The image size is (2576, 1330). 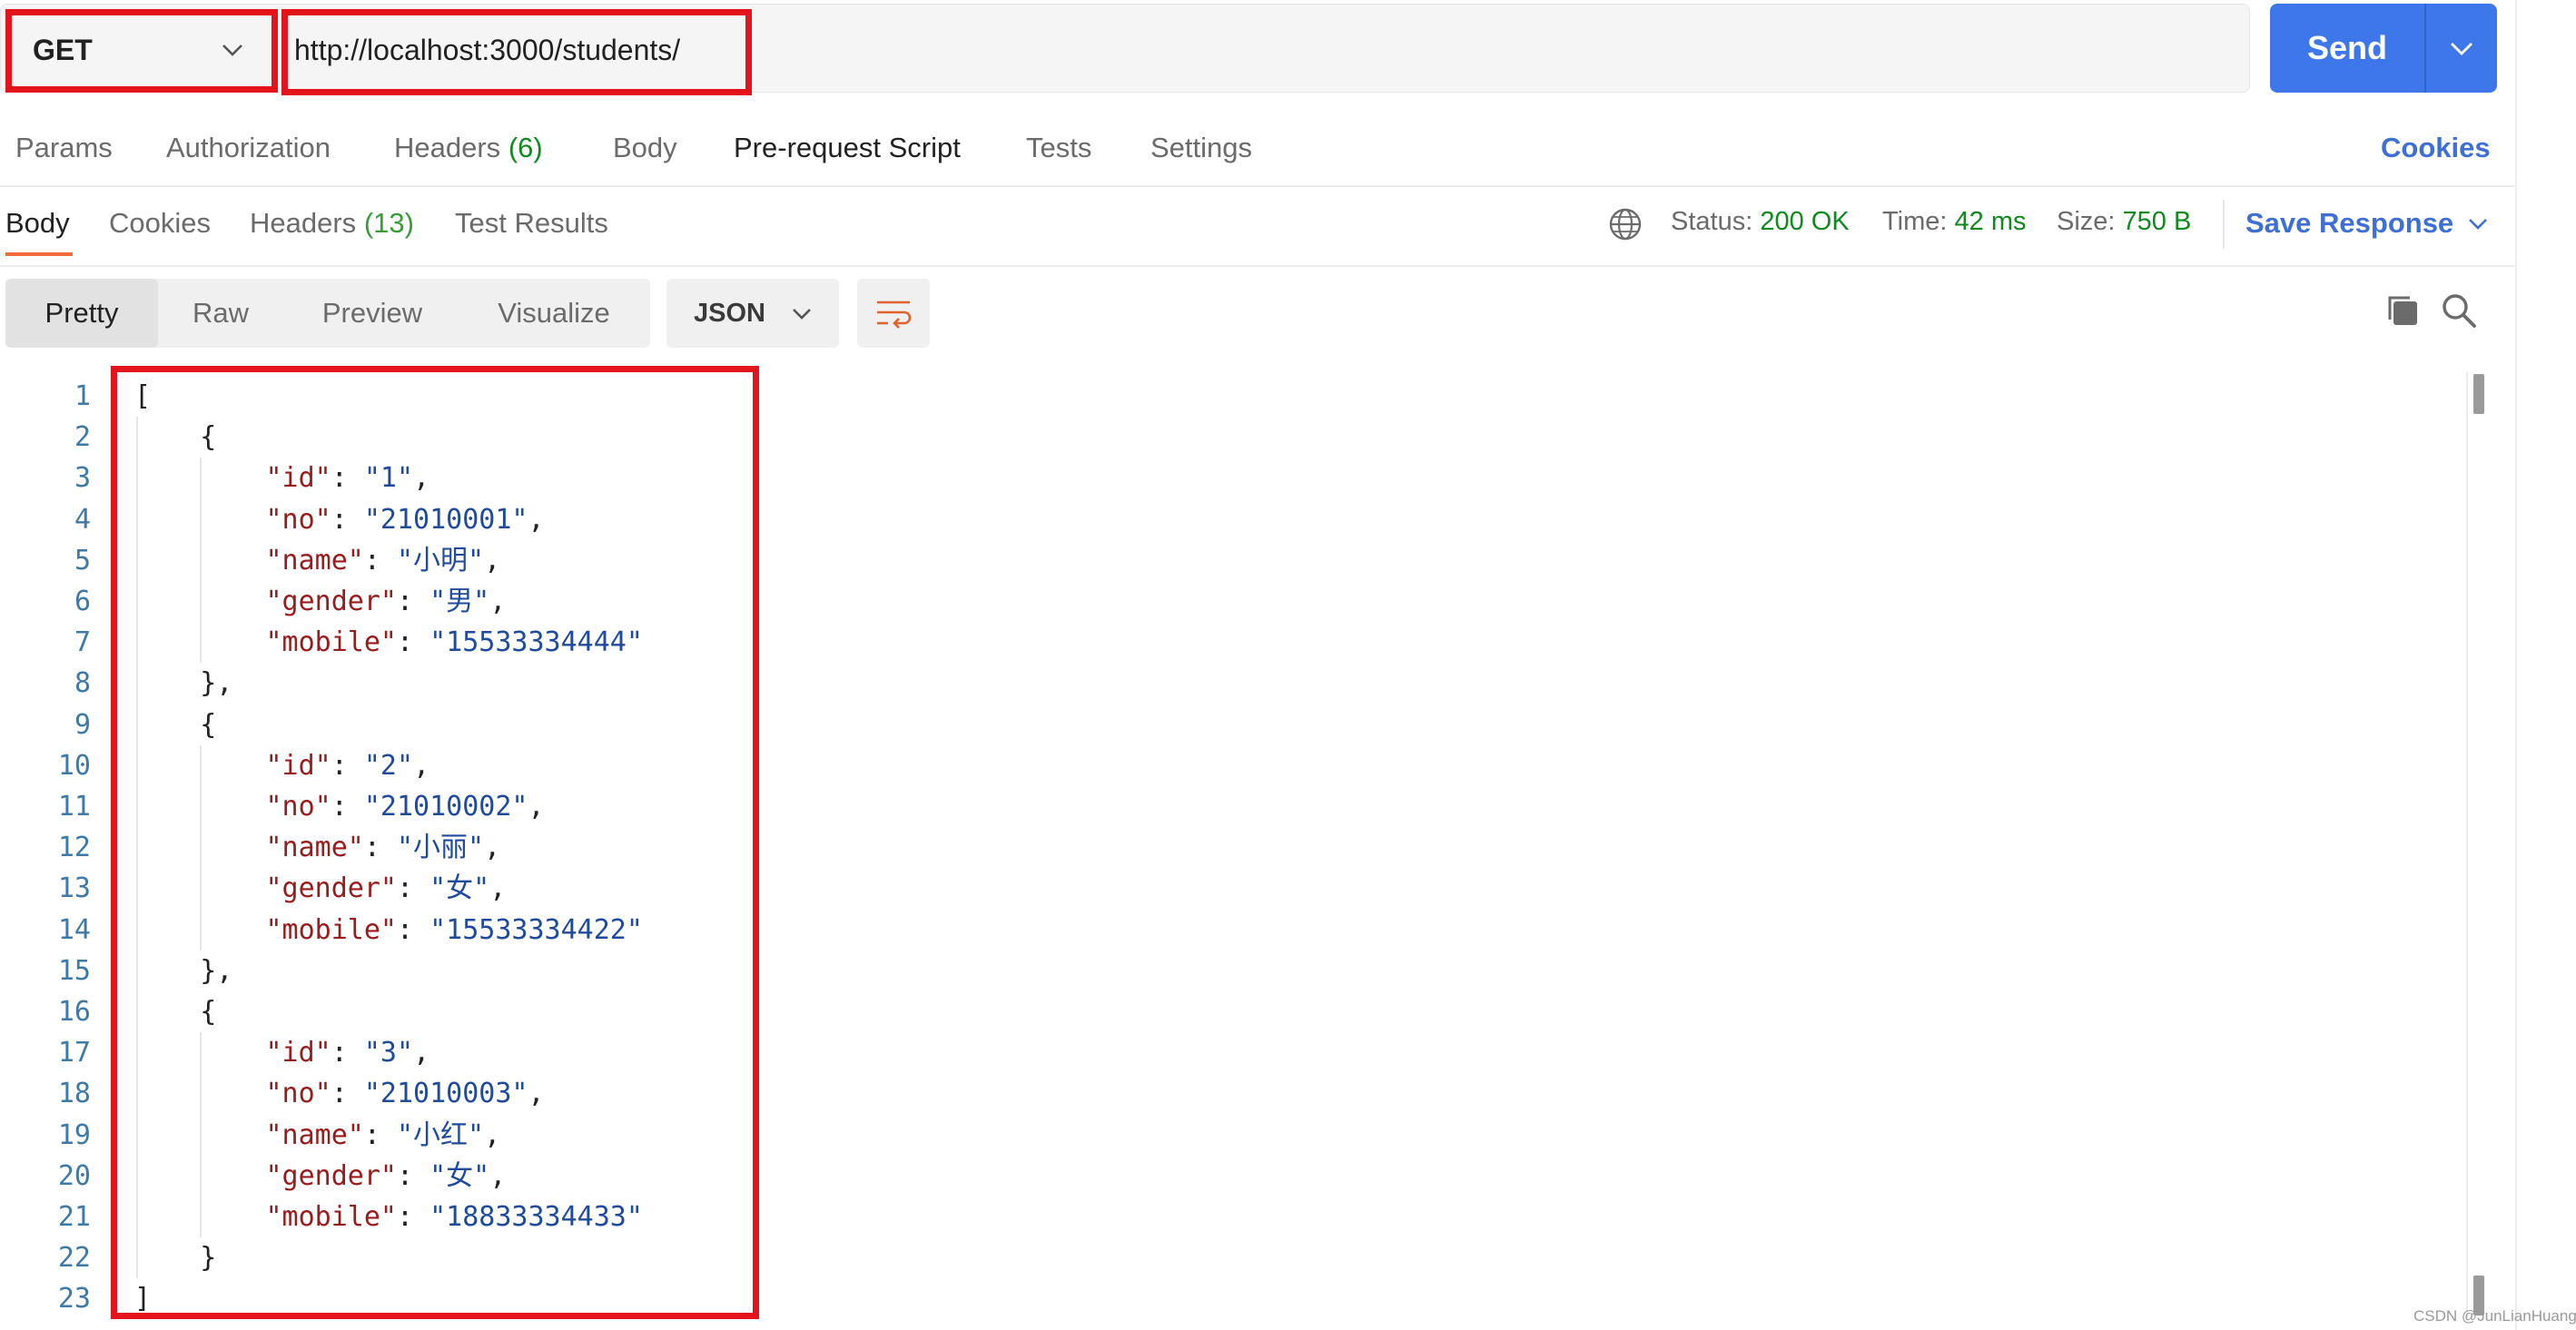 What do you see at coordinates (63, 49) in the screenshot?
I see `method-value: GET` at bounding box center [63, 49].